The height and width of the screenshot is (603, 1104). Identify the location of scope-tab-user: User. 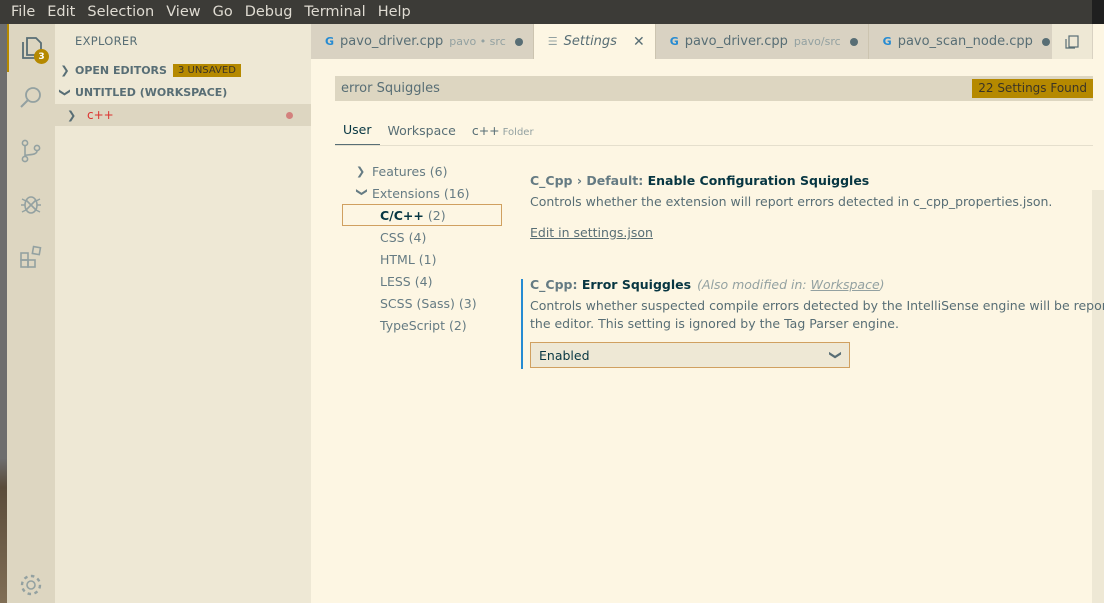
(357, 133).